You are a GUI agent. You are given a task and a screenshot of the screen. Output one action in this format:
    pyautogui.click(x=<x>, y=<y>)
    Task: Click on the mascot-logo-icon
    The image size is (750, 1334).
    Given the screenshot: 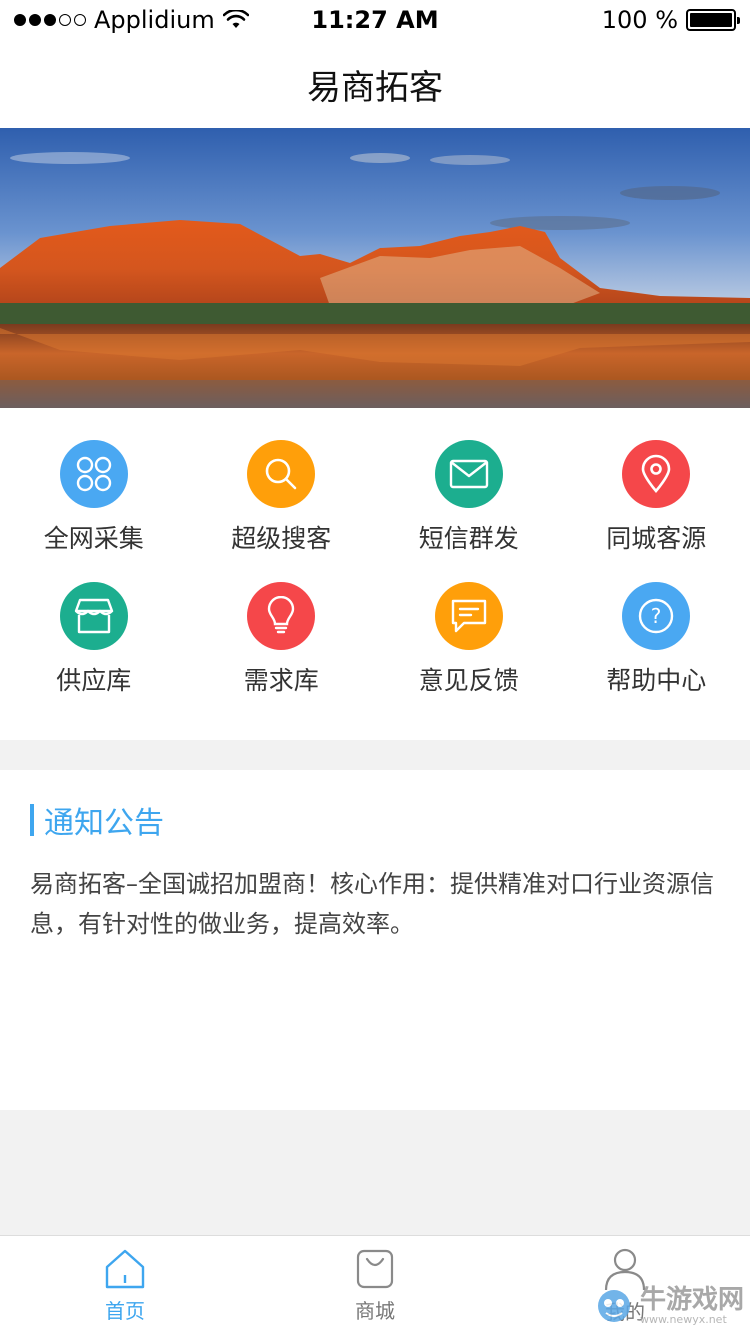 What is the action you would take?
    pyautogui.click(x=613, y=1306)
    